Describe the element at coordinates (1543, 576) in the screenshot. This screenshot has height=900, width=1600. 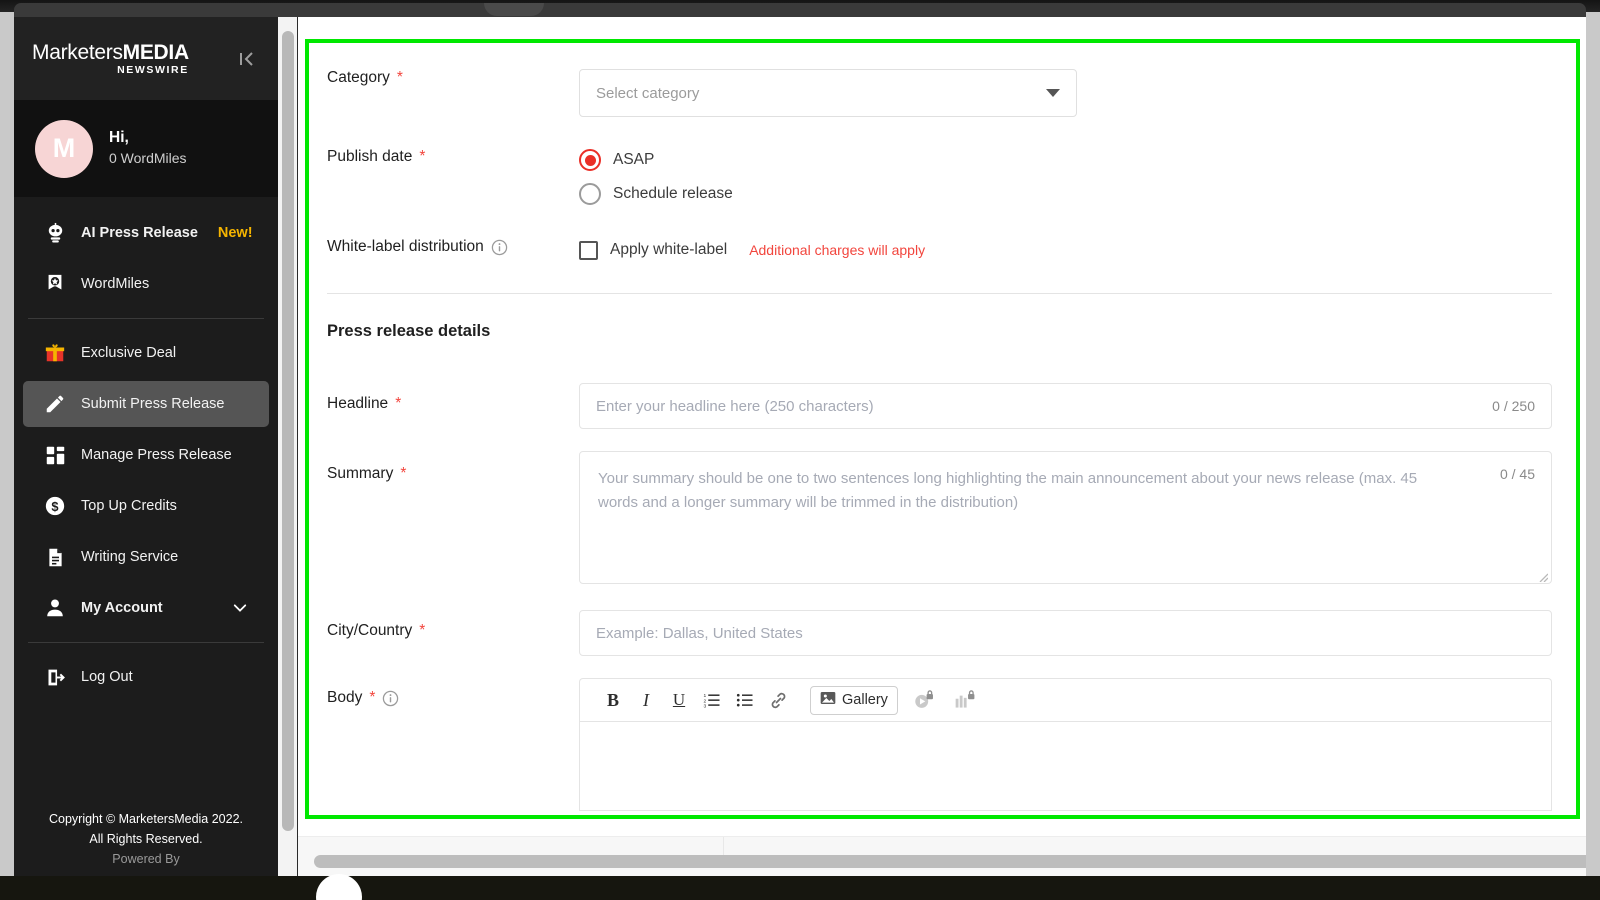
I see `textarea-resize-handle` at that location.